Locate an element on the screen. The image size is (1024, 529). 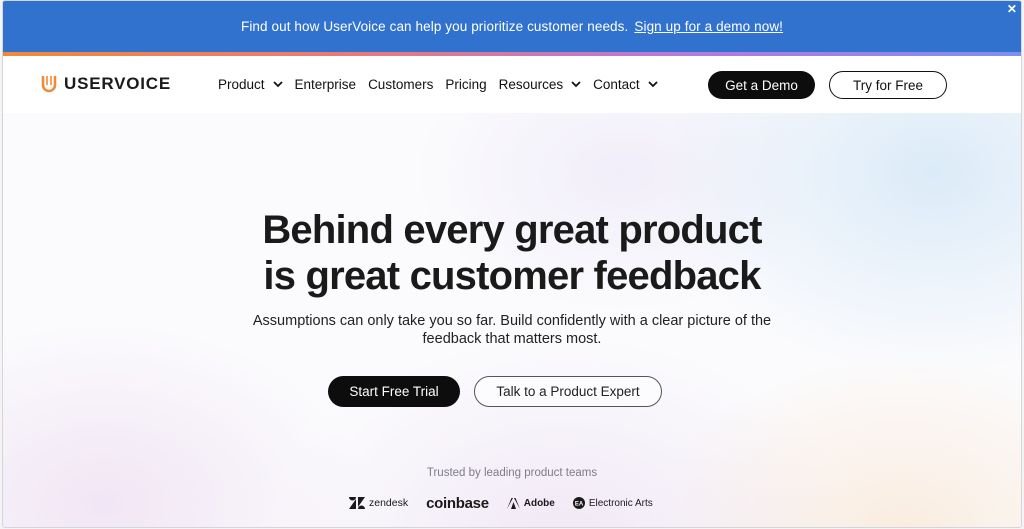
nav-item-label: Product is located at coordinates (241, 84).